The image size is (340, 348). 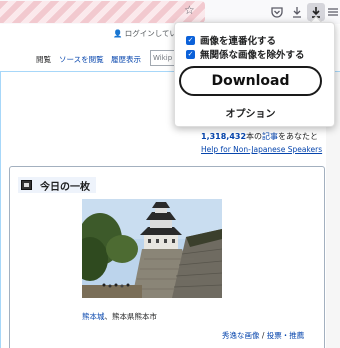 I want to click on panel-footer-links: 秀逸な画像 / 投票・推薦, so click(x=263, y=335).